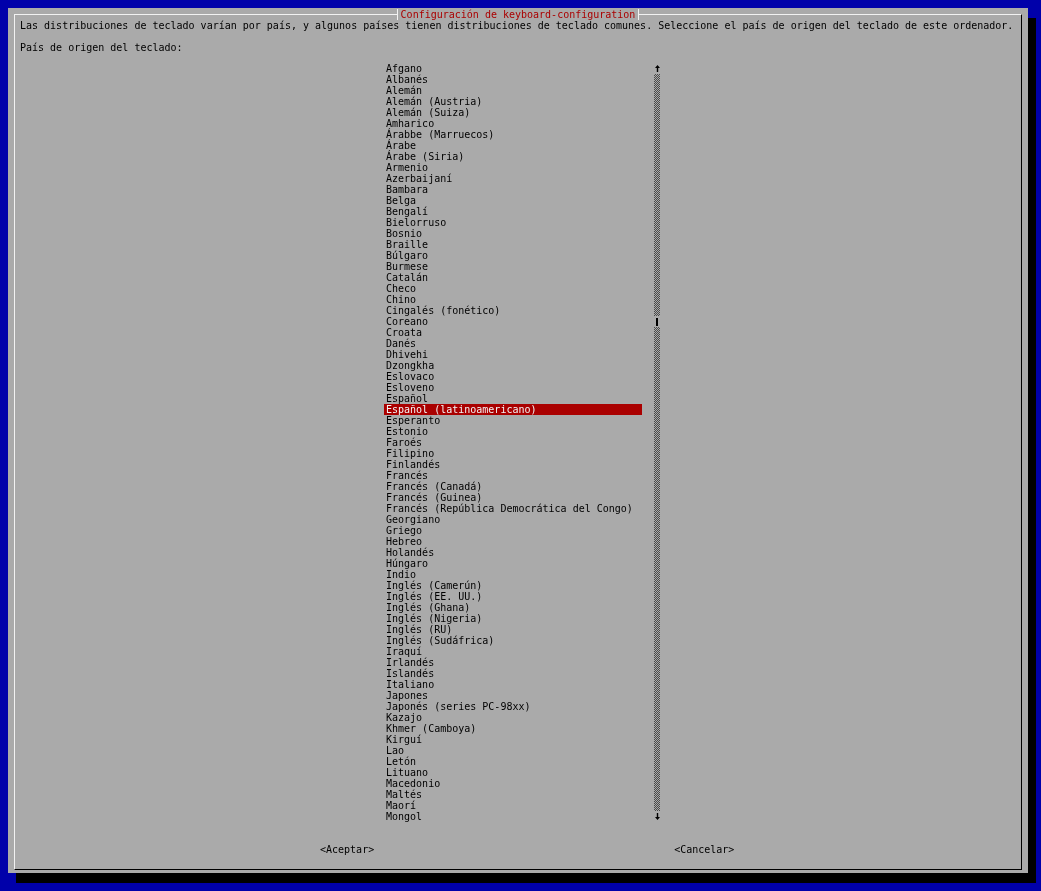  Describe the element at coordinates (513, 684) in the screenshot. I see `list-item: Italiano` at that location.